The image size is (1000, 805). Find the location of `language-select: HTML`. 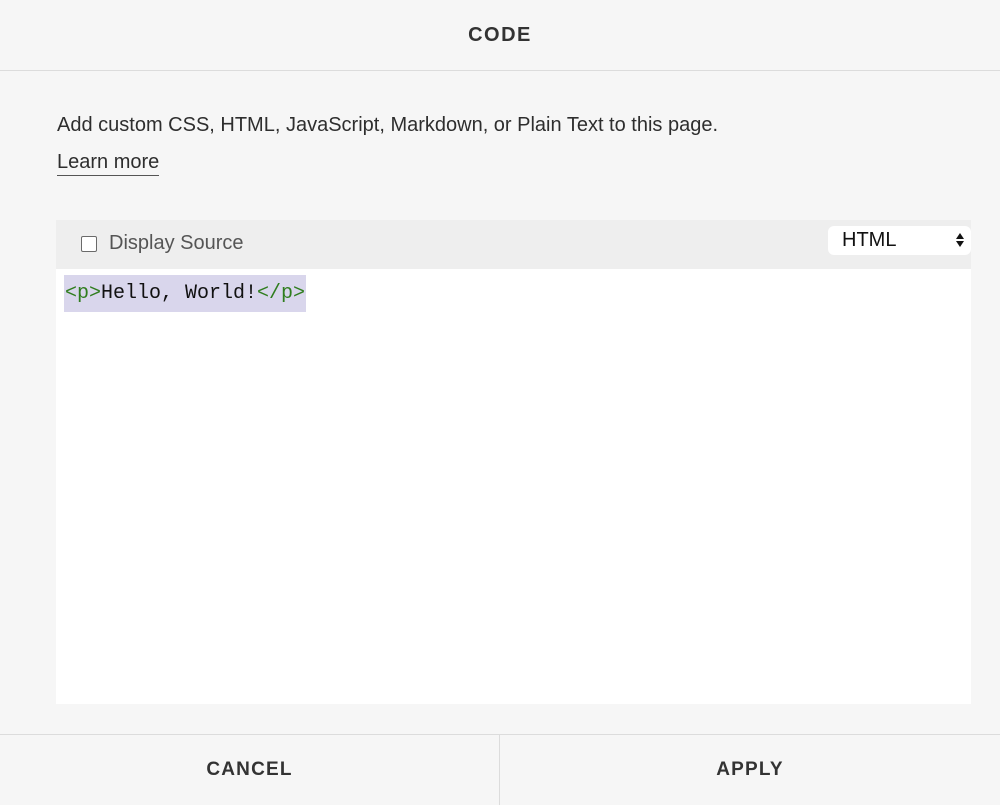

language-select: HTML is located at coordinates (899, 240).